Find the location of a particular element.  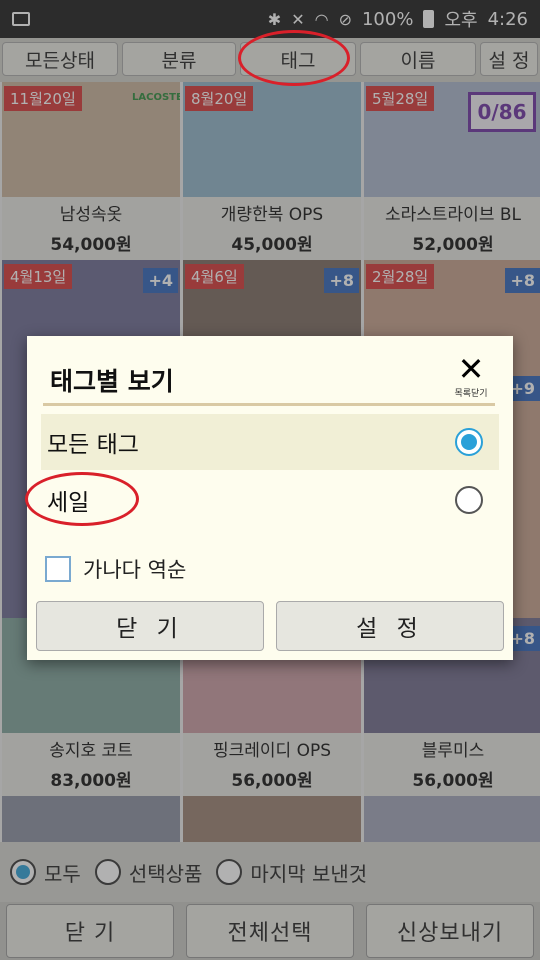

close-label: 목록닫기 is located at coordinates (471, 394).